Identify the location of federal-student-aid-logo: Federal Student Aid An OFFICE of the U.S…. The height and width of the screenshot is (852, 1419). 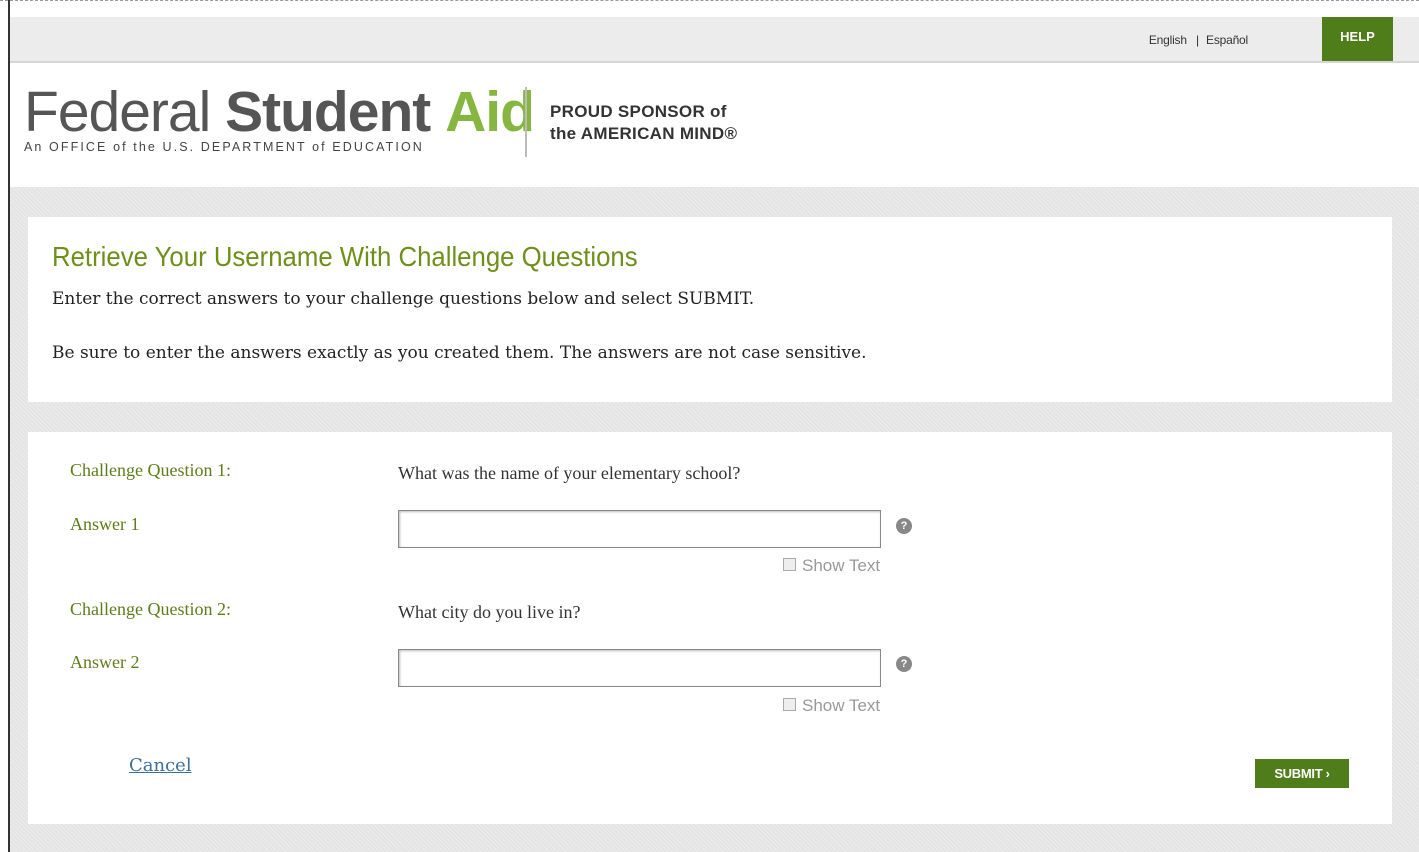
(279, 117).